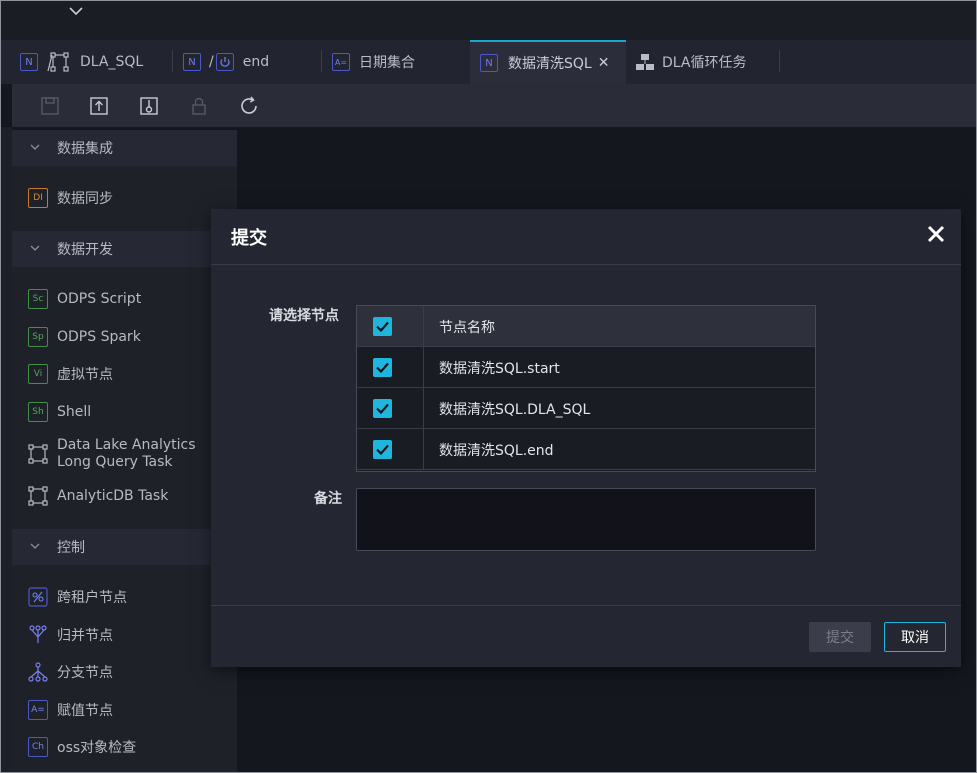  What do you see at coordinates (99, 299) in the screenshot?
I see `sidebar-item-label: ODPS Script` at bounding box center [99, 299].